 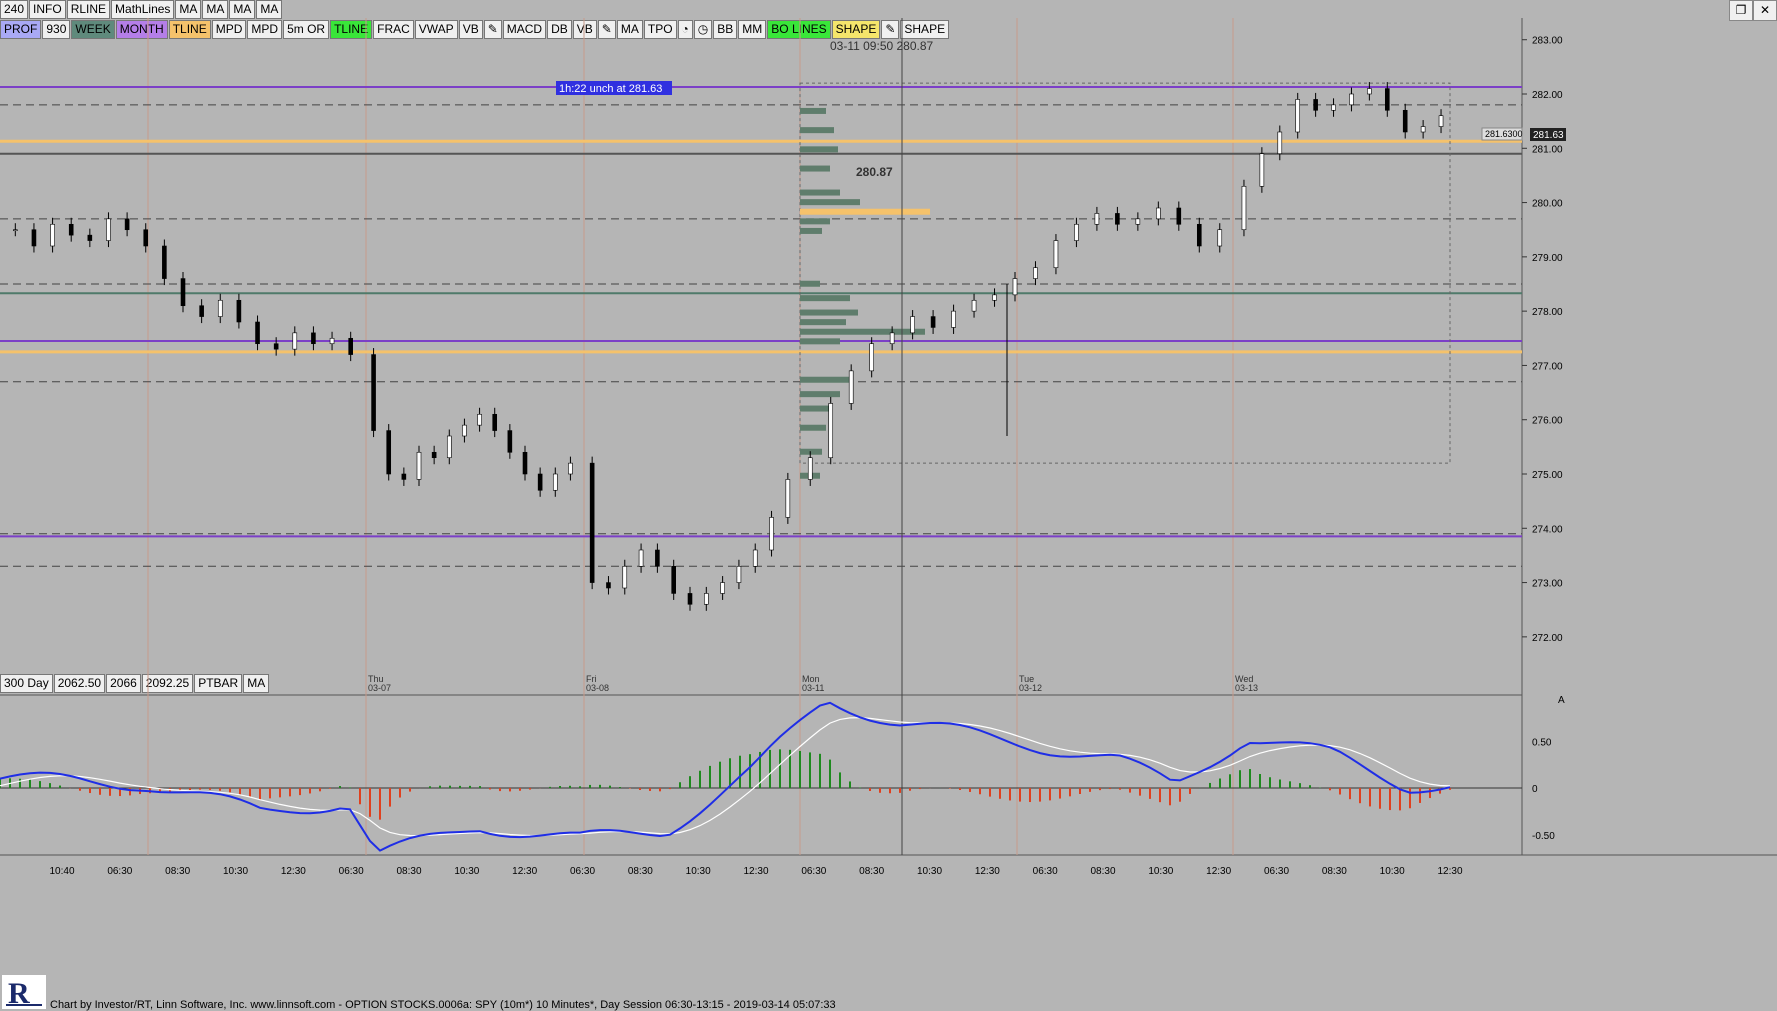 I want to click on y-tick-label-11: 283.00, so click(x=1547, y=41).